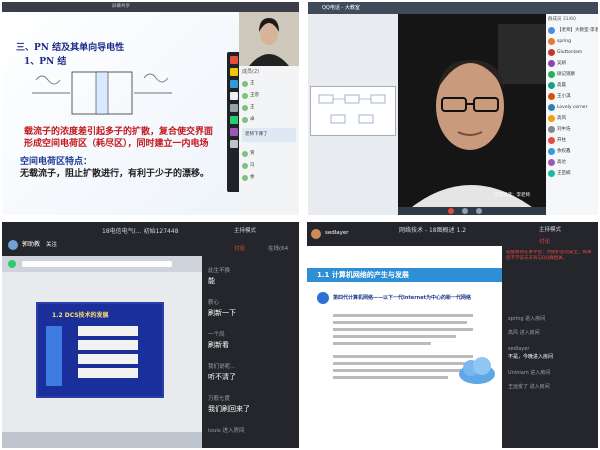  I want to click on shape-icon, so click(234, 108).